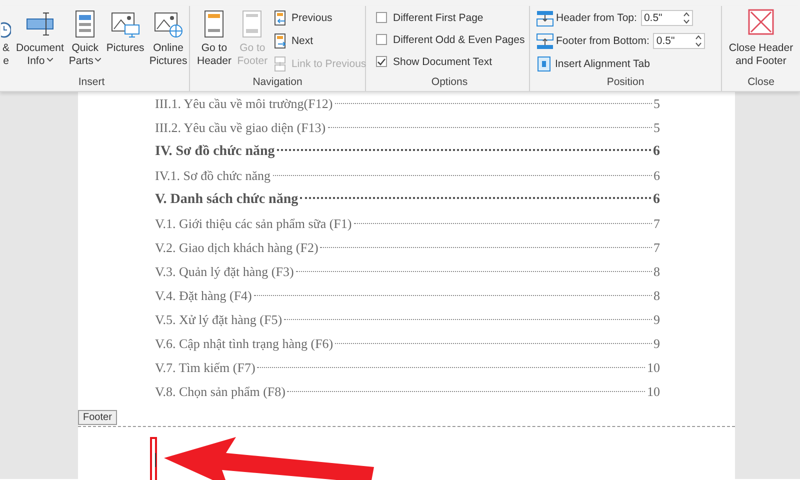  I want to click on ribbon-button: Go to Header, so click(214, 38).